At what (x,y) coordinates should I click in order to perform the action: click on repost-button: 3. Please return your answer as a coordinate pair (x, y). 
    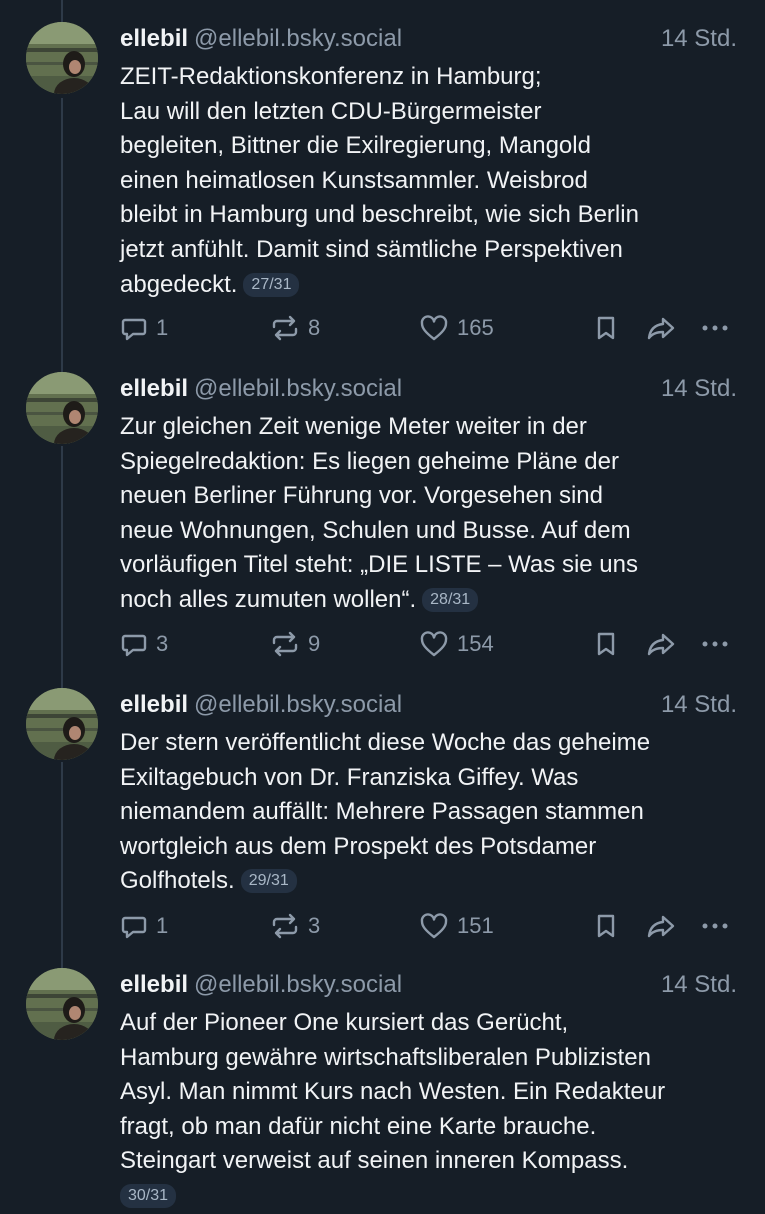
    Looking at the image, I should click on (295, 926).